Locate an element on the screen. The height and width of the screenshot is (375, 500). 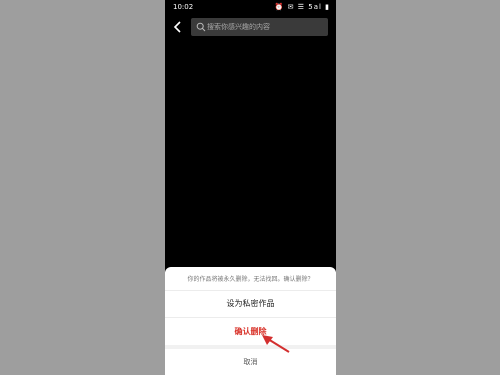
sheet-message: 你的作品将被永久删除，无法找回。确认删除？ is located at coordinates (250, 279).